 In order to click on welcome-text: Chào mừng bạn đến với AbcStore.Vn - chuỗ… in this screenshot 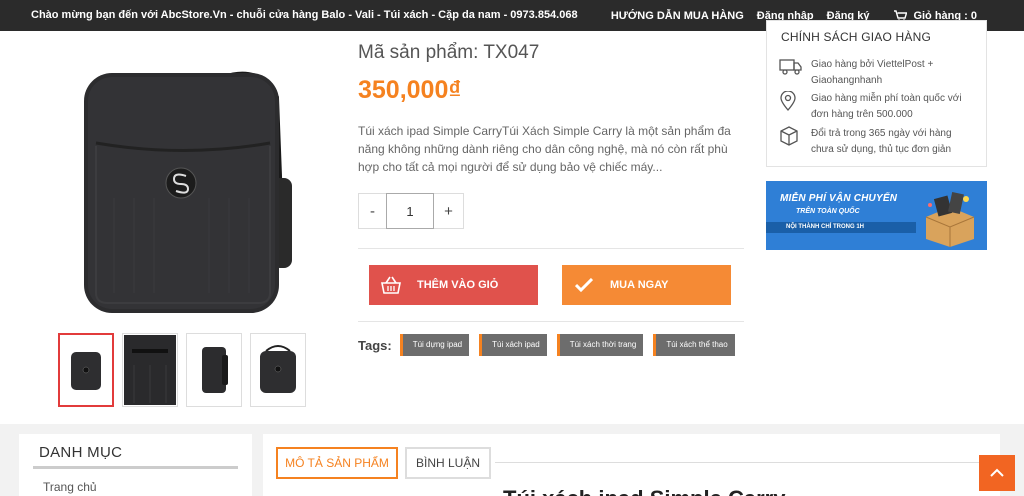, I will do `click(304, 15)`.